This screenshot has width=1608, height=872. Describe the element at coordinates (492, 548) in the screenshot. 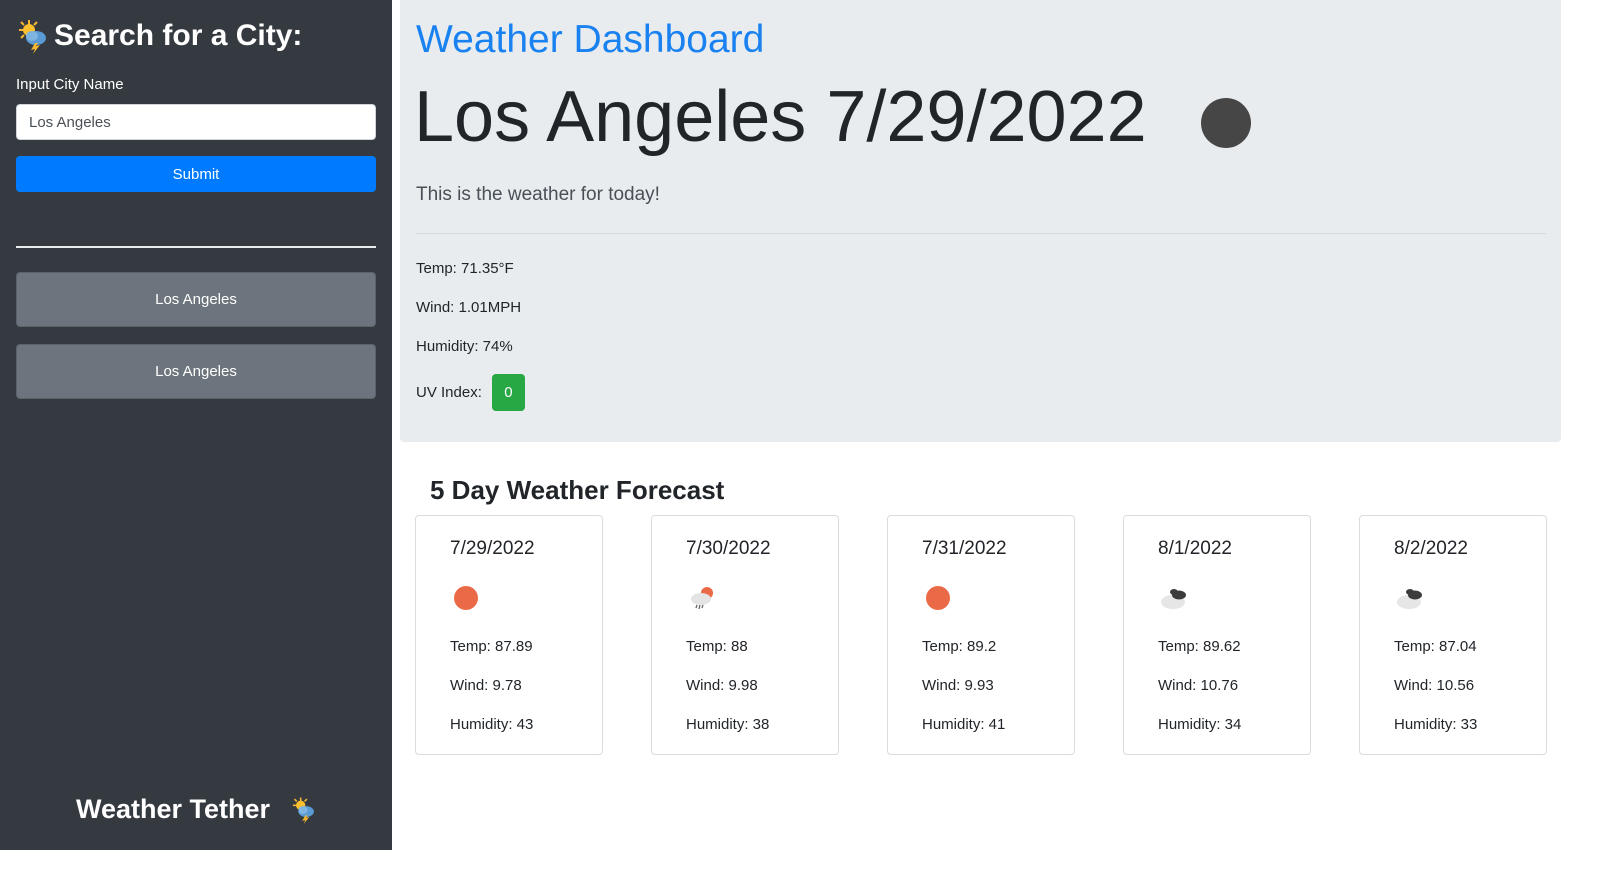

I see `forecast-date: 7/29/2022` at that location.